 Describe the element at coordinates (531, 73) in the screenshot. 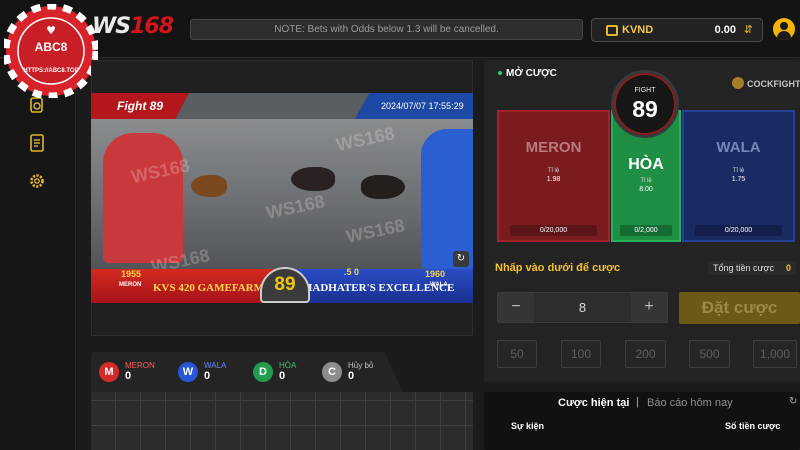

I see `betting-status: MỞ CƯỢC` at that location.